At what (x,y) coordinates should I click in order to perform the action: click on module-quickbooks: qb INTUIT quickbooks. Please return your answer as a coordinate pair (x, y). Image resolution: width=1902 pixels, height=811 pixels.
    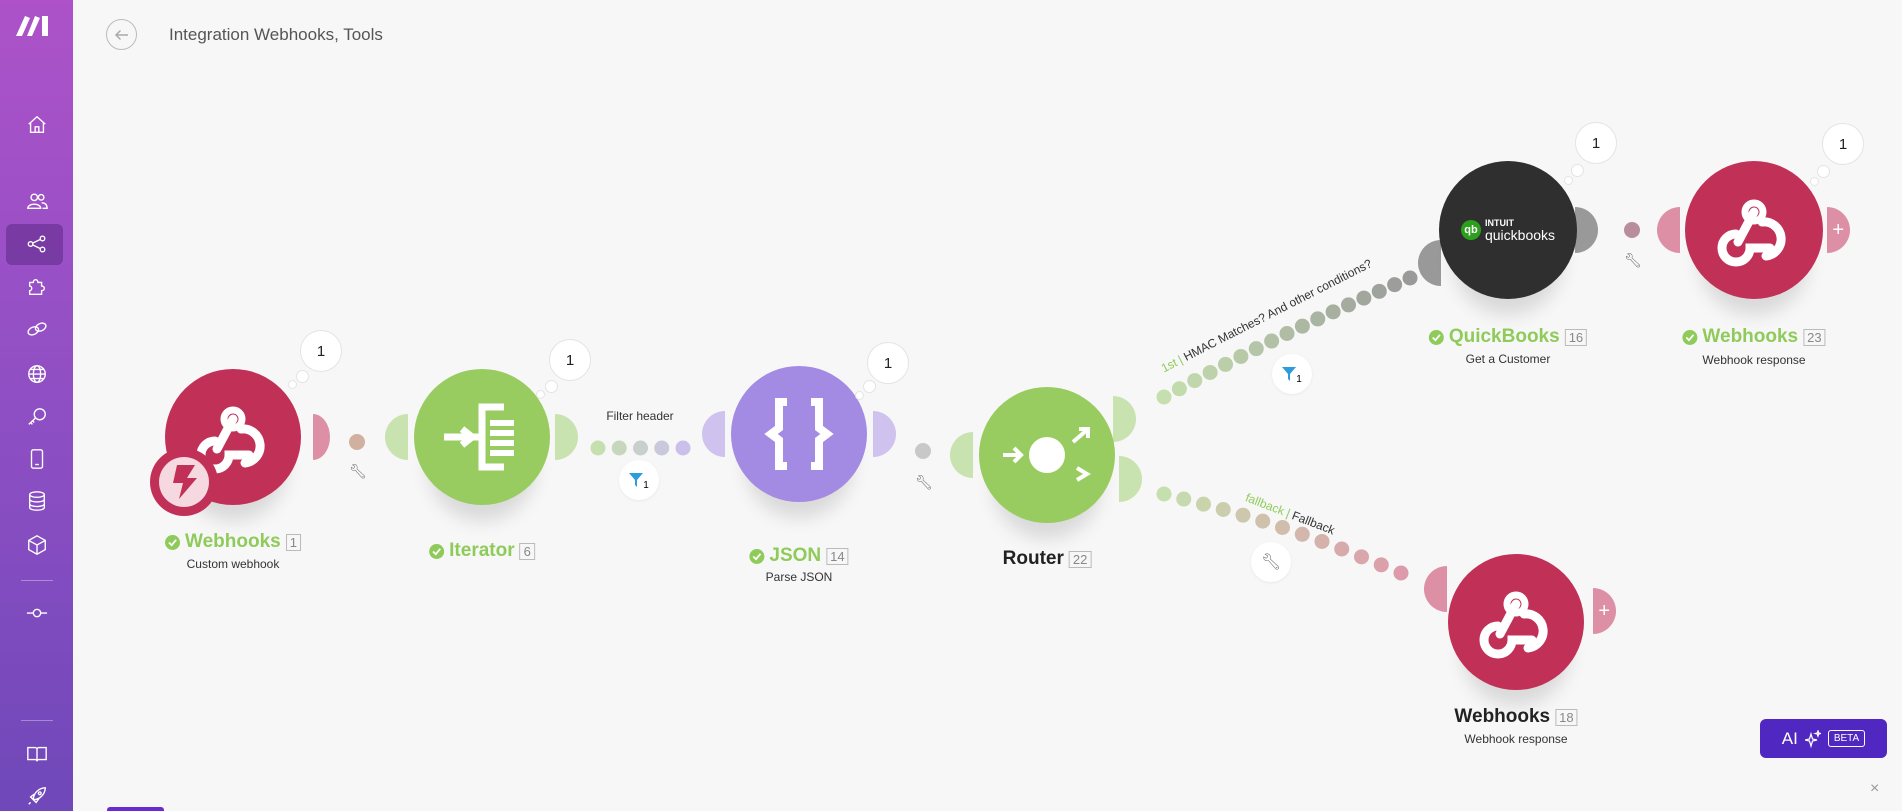
    Looking at the image, I should click on (1508, 230).